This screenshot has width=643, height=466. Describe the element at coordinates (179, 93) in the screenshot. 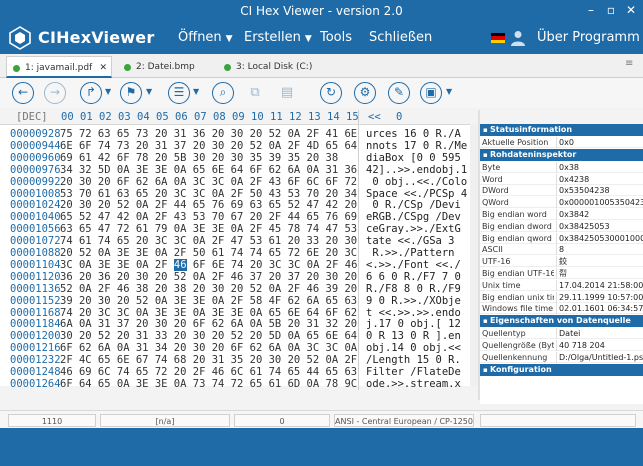

I see `list-button-icon: ☰` at that location.